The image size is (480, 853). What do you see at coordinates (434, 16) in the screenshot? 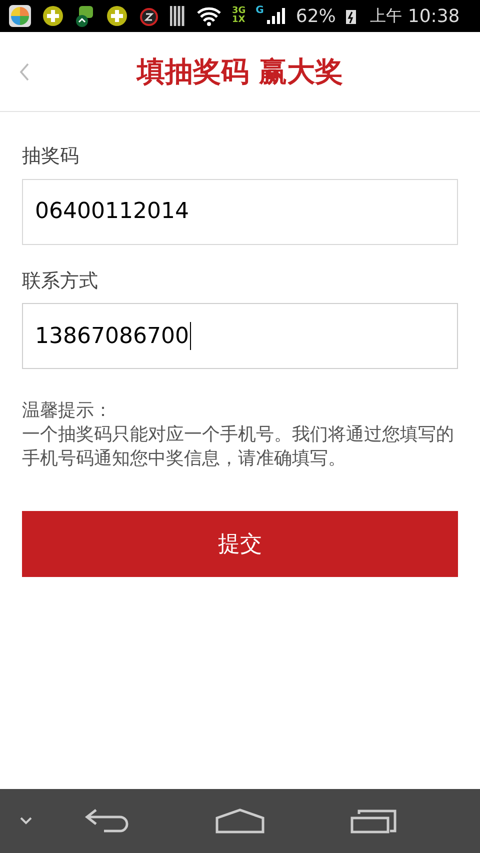
I see `clock-text: 10:38` at bounding box center [434, 16].